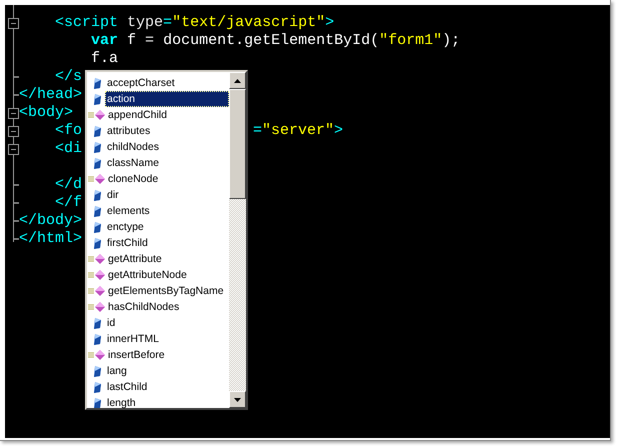 This screenshot has width=617, height=447. I want to click on completion-item: getAttributeNode, so click(167, 275).